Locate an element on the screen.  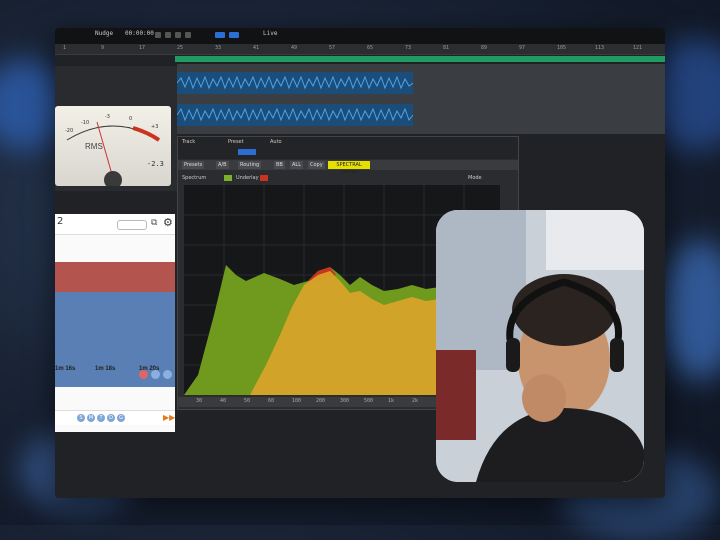
vu-value: -2.3 is located at coordinates (155, 164).